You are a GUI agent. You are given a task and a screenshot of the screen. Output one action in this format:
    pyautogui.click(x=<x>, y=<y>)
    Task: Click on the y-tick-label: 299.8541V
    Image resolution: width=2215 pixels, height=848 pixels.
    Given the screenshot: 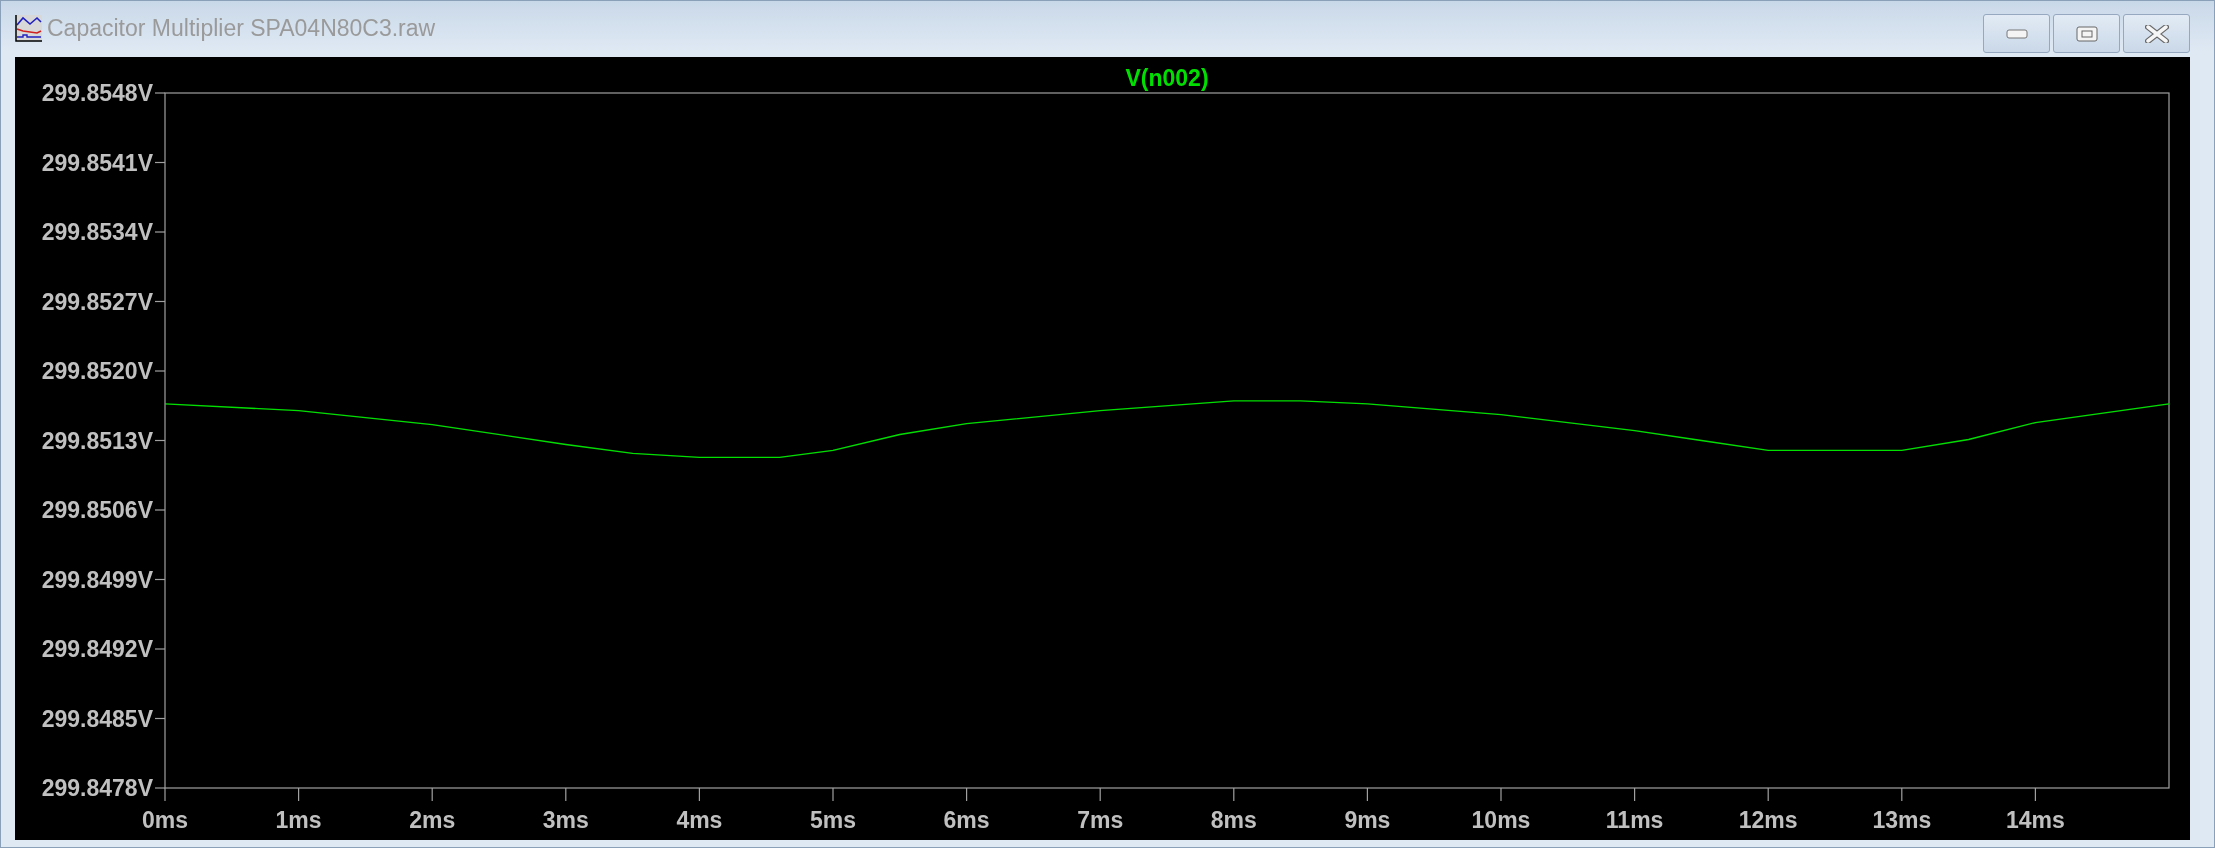 What is the action you would take?
    pyautogui.click(x=97, y=162)
    